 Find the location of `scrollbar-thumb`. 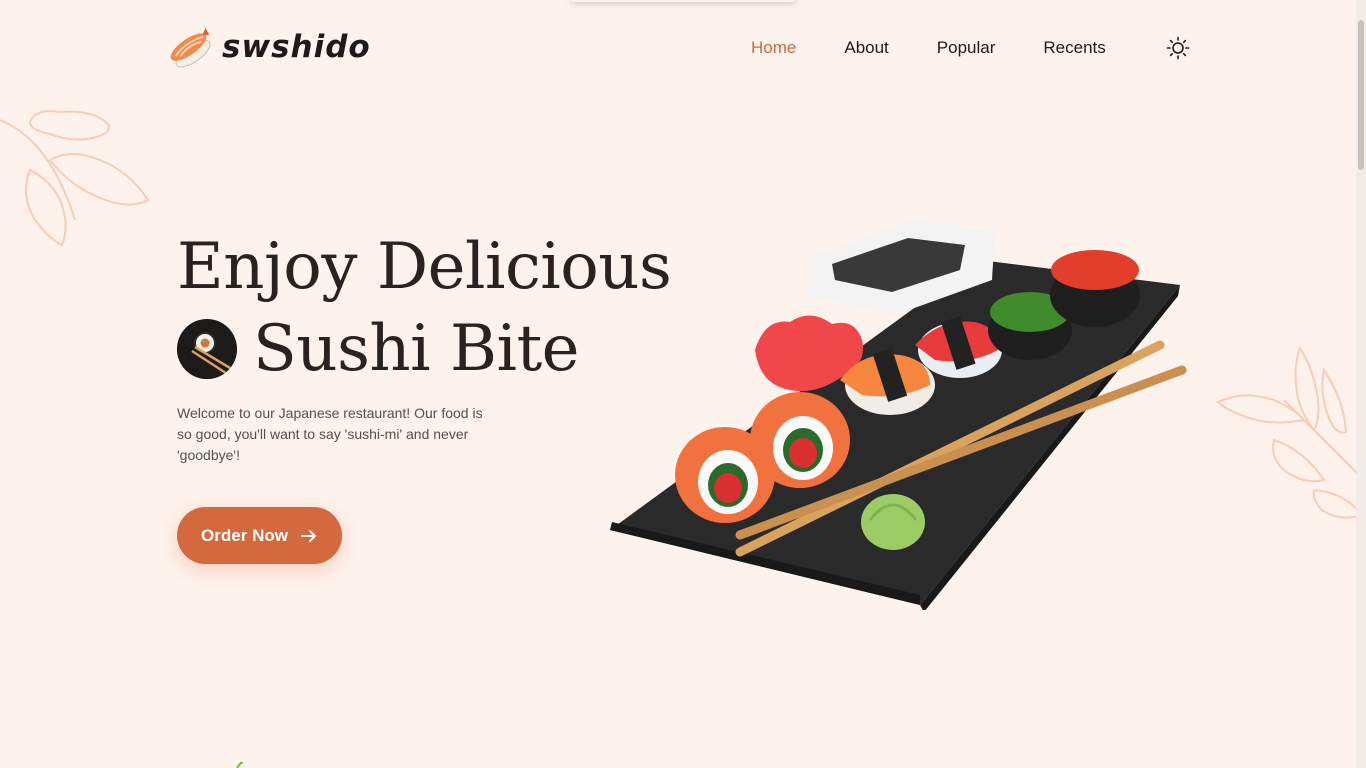

scrollbar-thumb is located at coordinates (1361, 95).